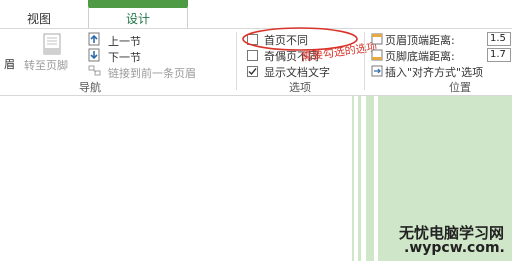  I want to click on previous-section-button: 上一节, so click(124, 41).